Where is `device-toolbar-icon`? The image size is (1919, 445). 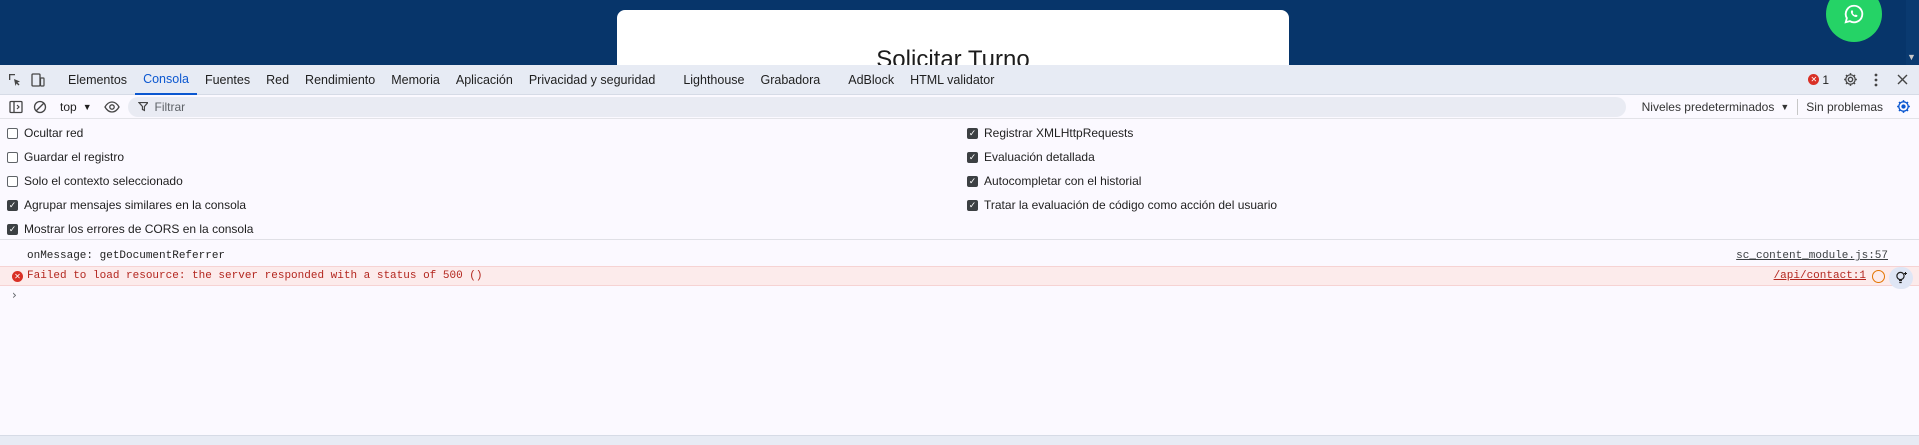
device-toolbar-icon is located at coordinates (37, 80).